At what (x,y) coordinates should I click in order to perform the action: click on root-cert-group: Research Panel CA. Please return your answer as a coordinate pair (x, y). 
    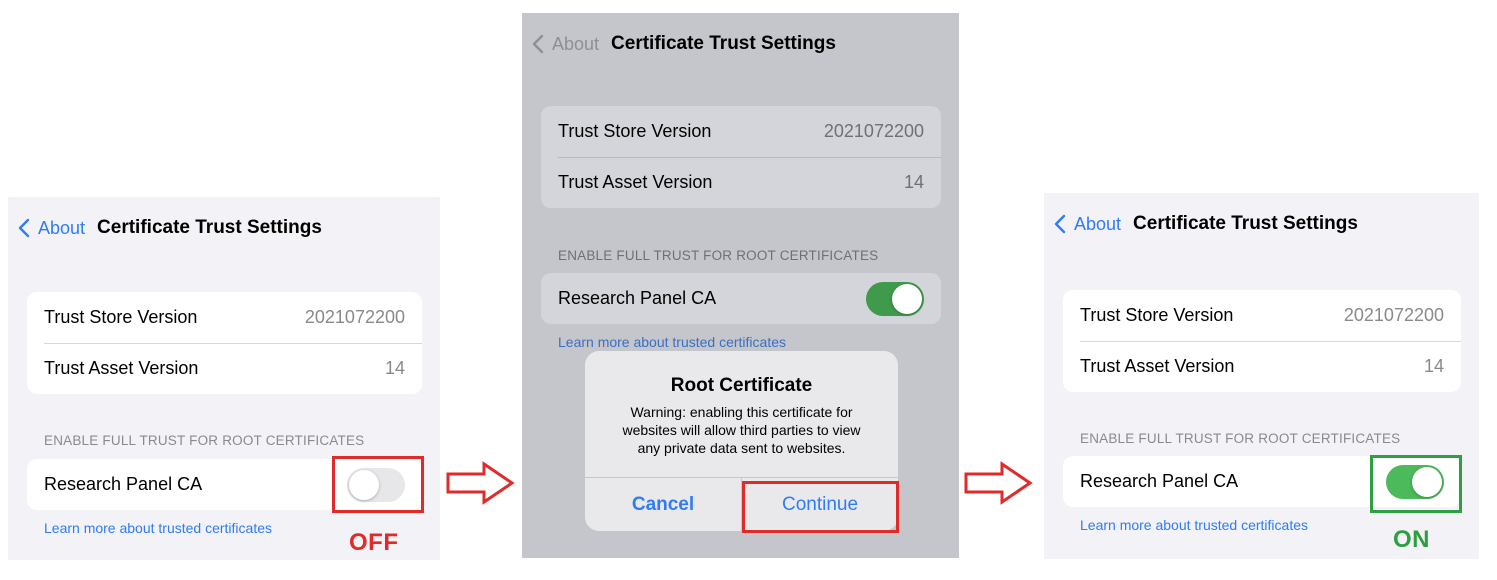
    Looking at the image, I should click on (741, 298).